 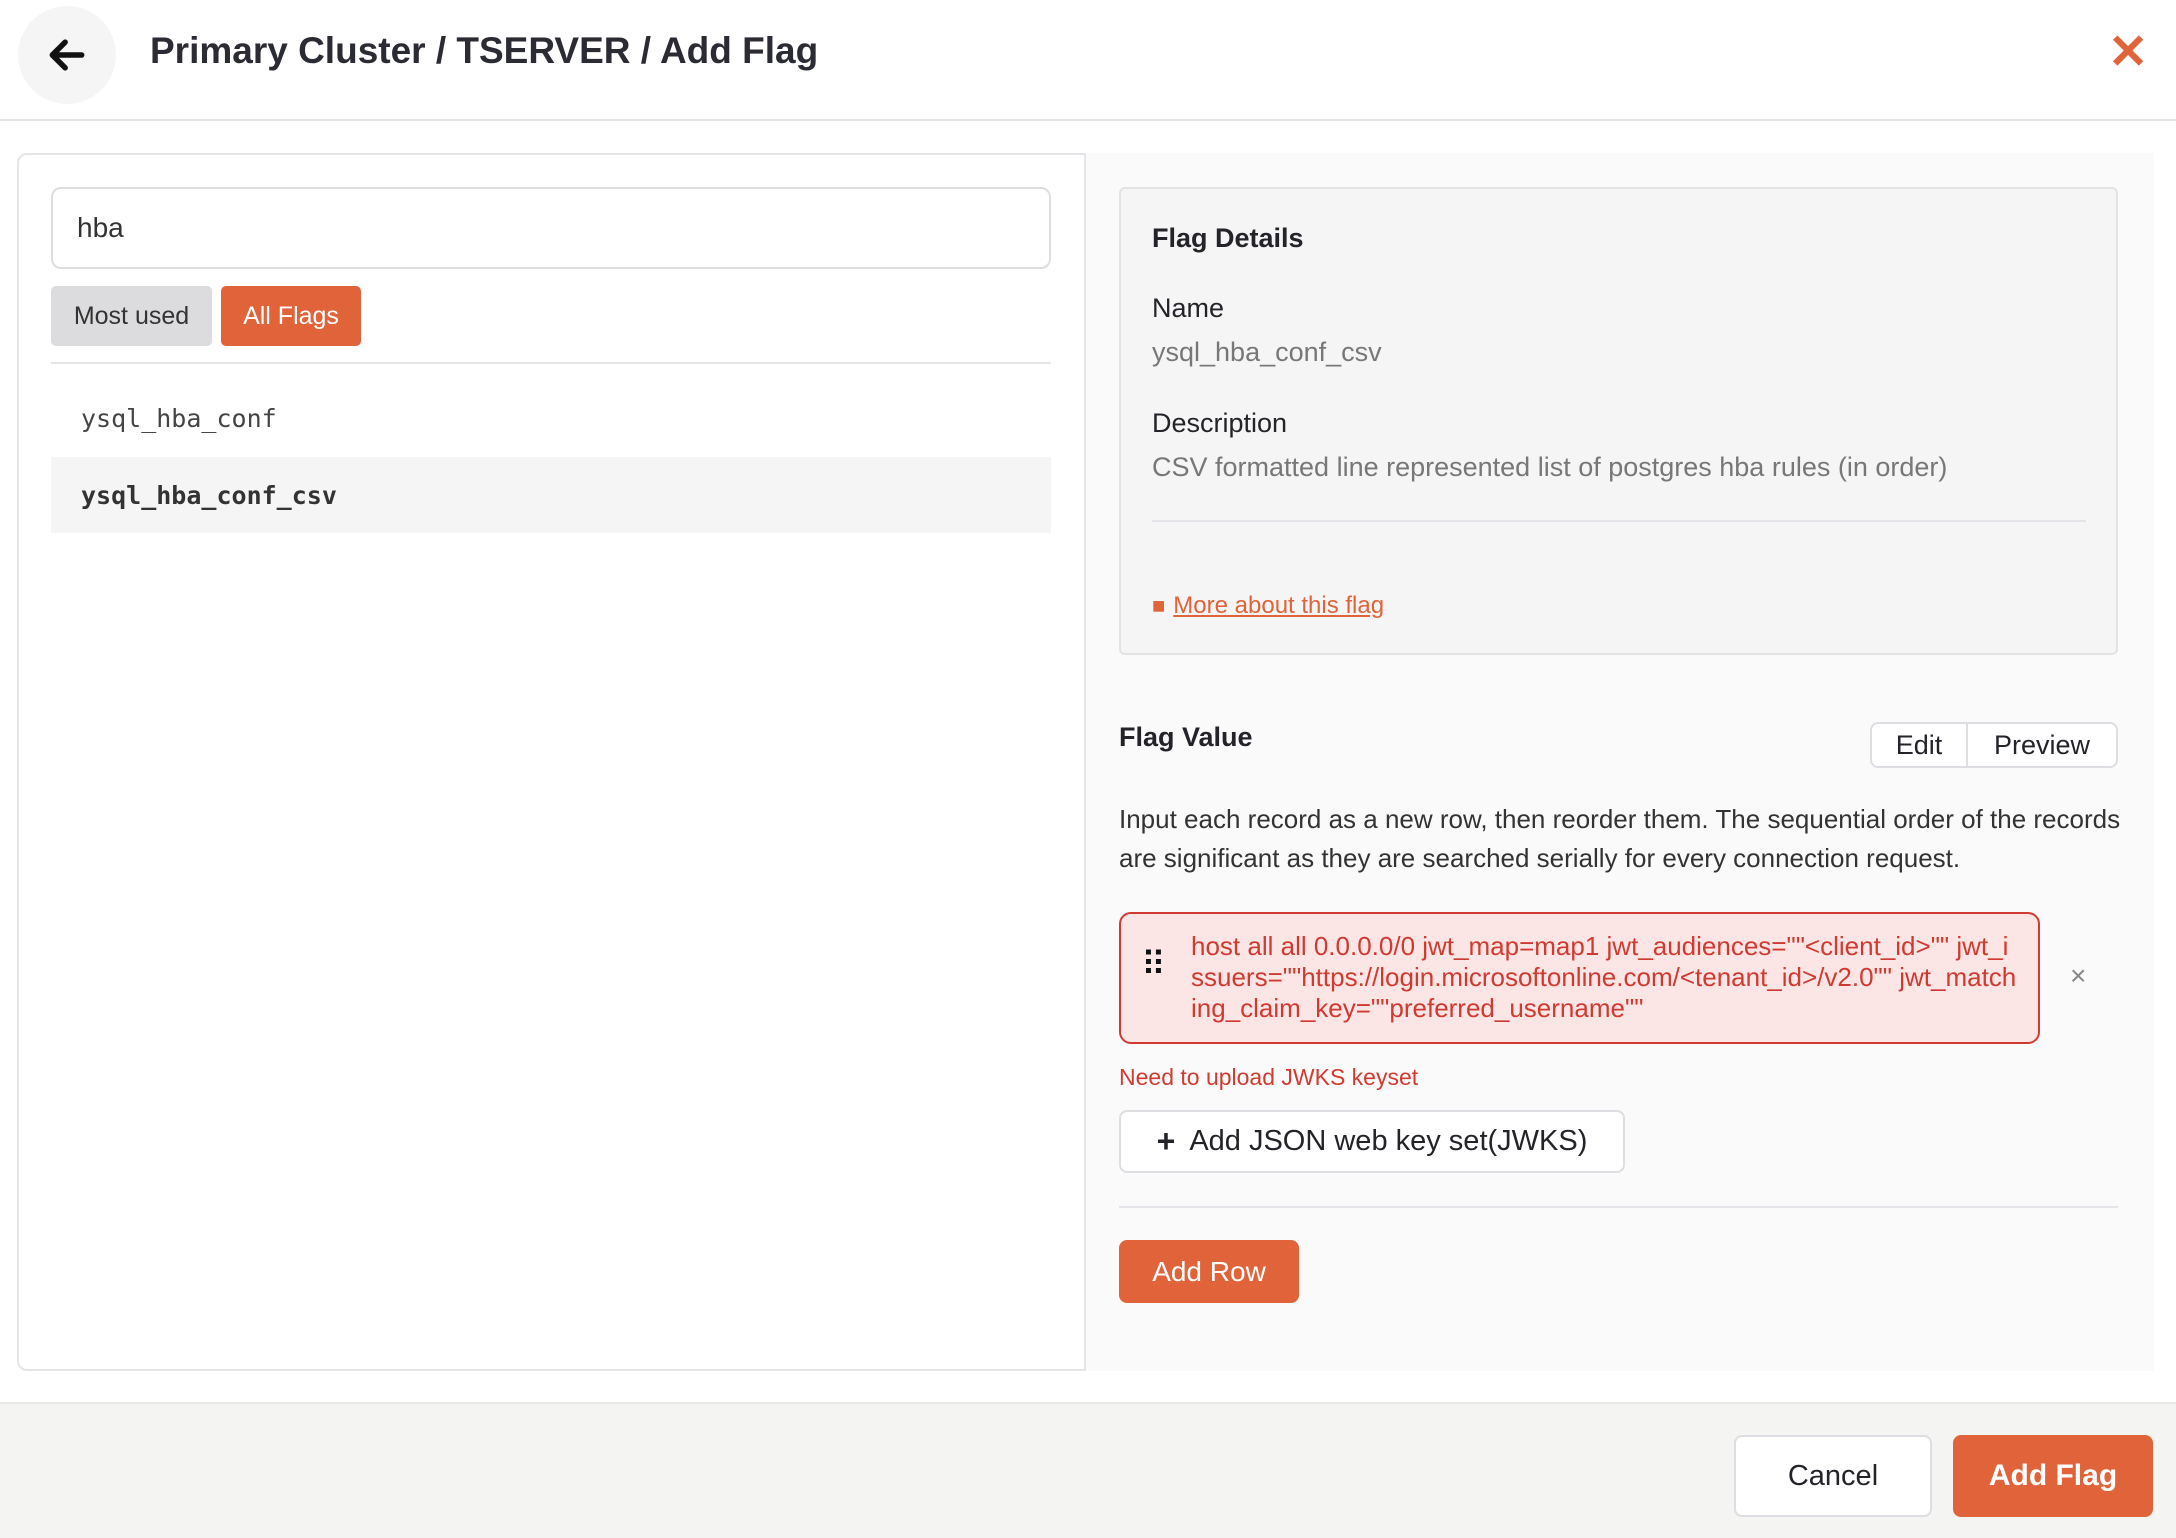 I want to click on cancel-button: Cancel, so click(x=1833, y=1476).